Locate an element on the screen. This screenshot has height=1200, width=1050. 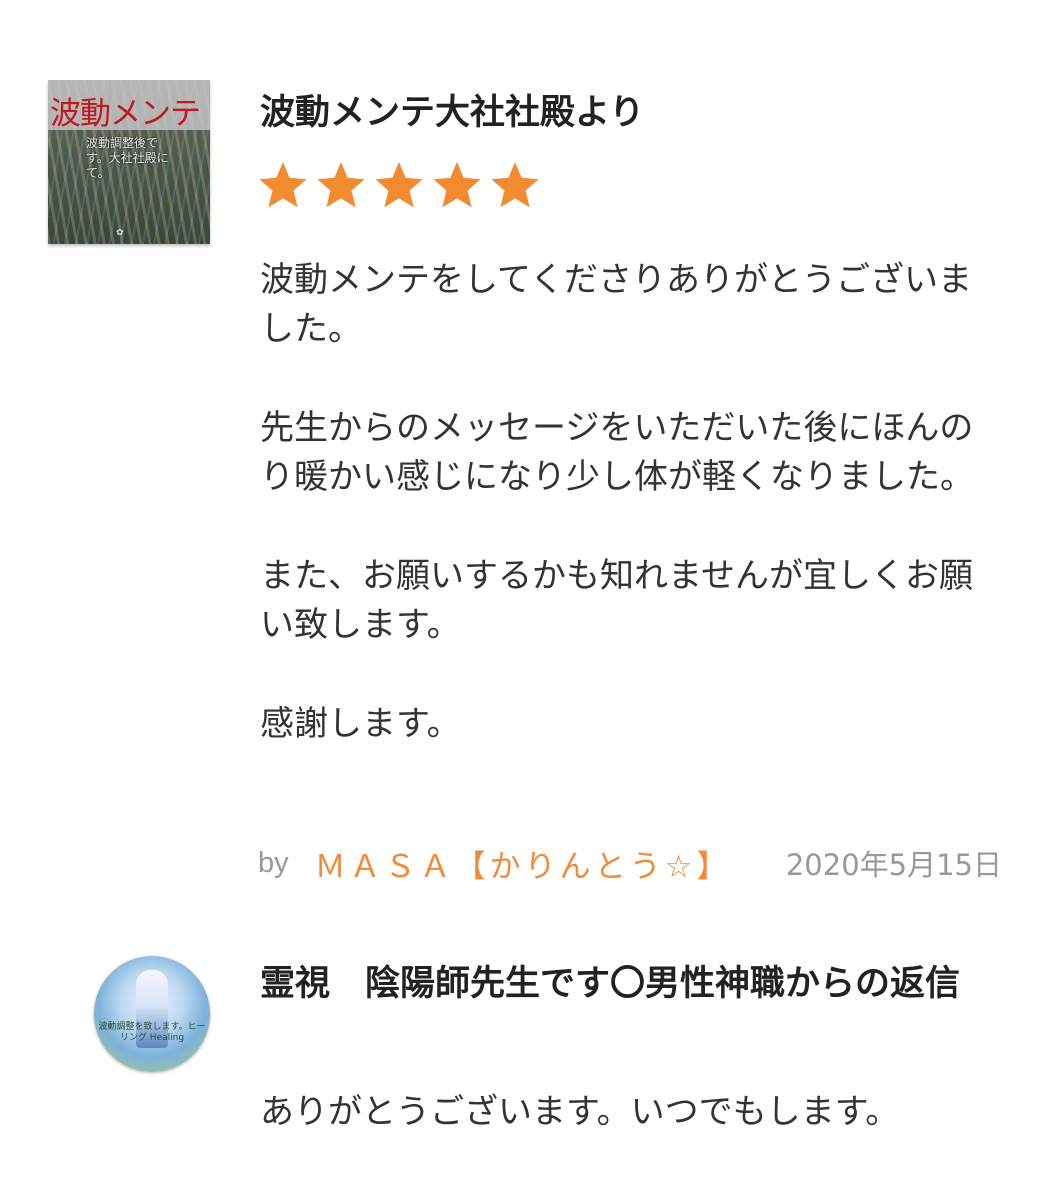
star-rating is located at coordinates (399, 185).